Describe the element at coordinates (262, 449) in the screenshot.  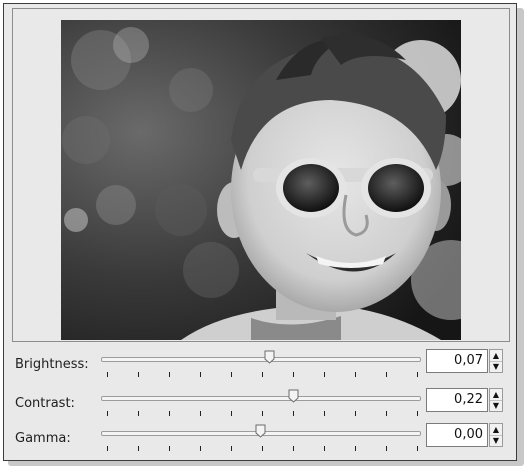
I see `gamma-slider-ticks` at that location.